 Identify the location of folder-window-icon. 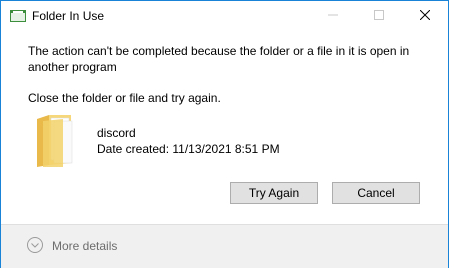
(18, 16).